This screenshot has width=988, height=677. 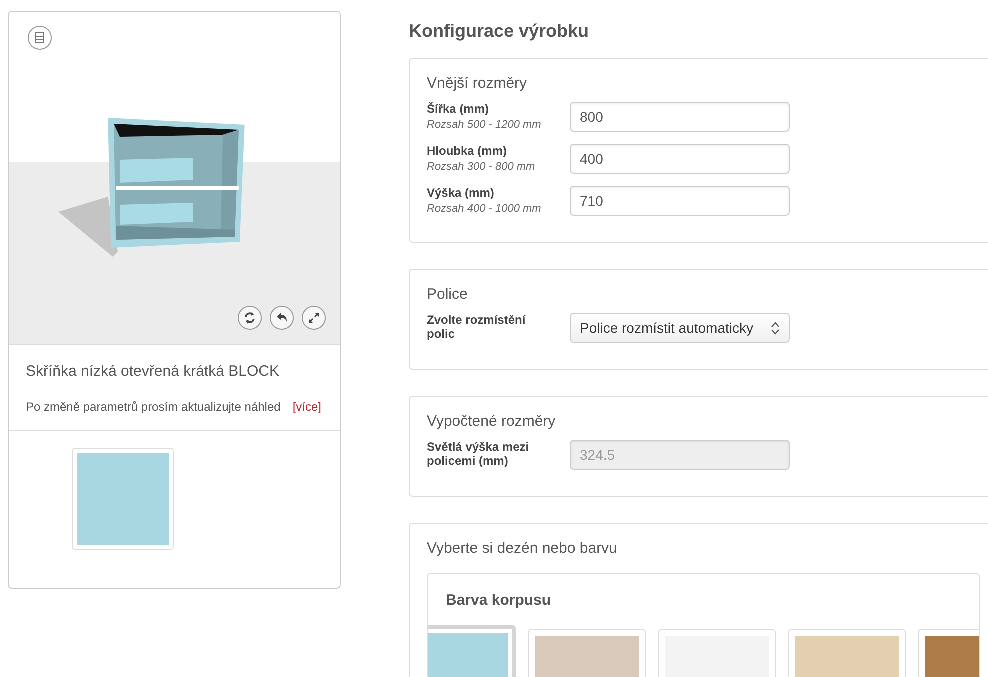 I want to click on page-title: Konfigurace výrobku, so click(x=499, y=31).